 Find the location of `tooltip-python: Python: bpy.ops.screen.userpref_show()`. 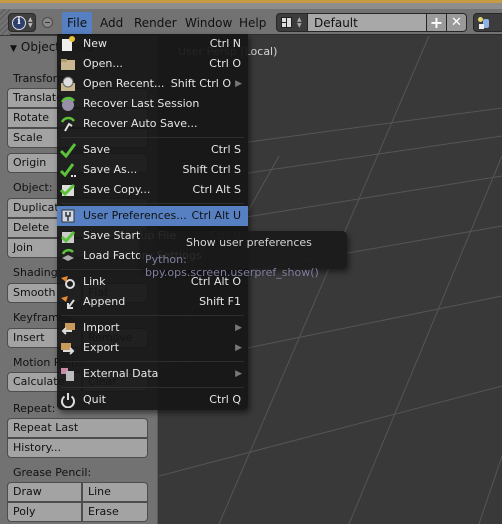

tooltip-python: Python: bpy.ops.screen.userpref_show() is located at coordinates (232, 266).